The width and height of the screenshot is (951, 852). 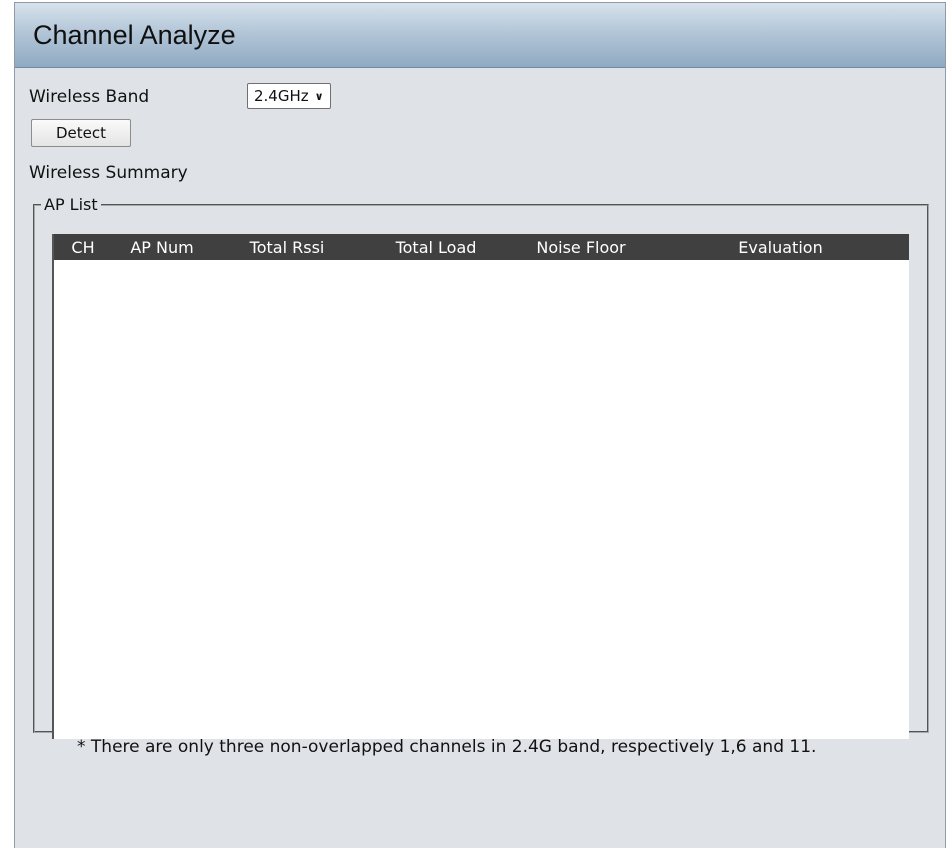 What do you see at coordinates (281, 96) in the screenshot?
I see `wireless-band-value: 2.4GHz` at bounding box center [281, 96].